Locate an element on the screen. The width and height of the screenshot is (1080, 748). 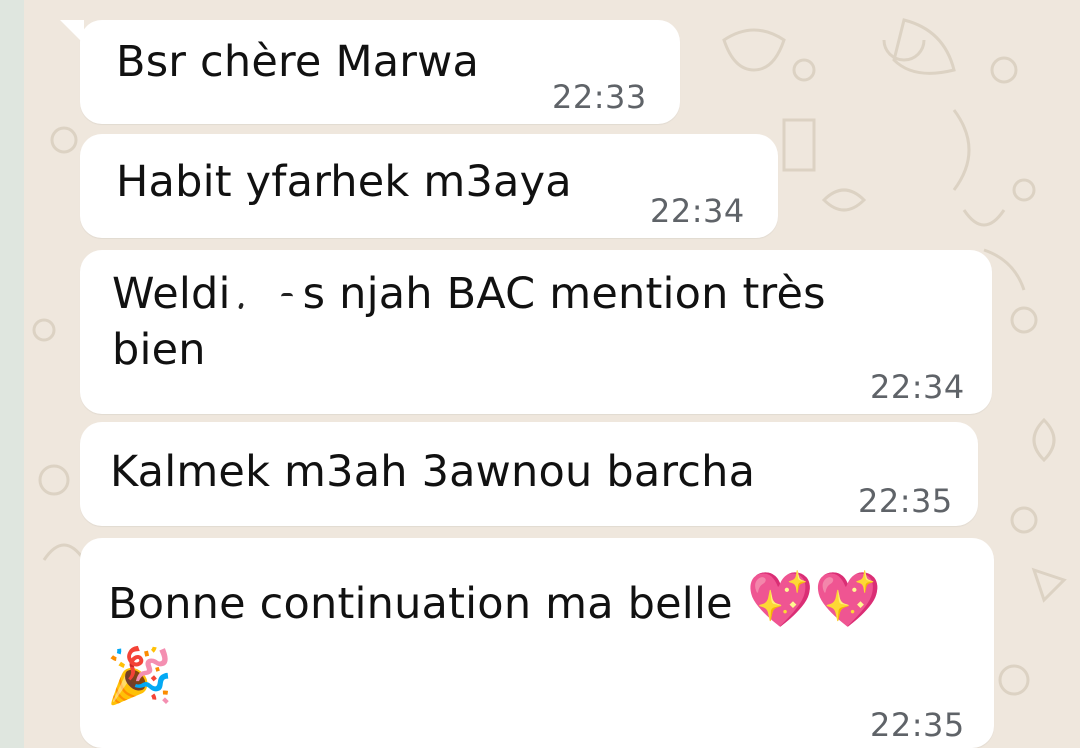
message-text: Bsr chère Marwa is located at coordinates (298, 62).